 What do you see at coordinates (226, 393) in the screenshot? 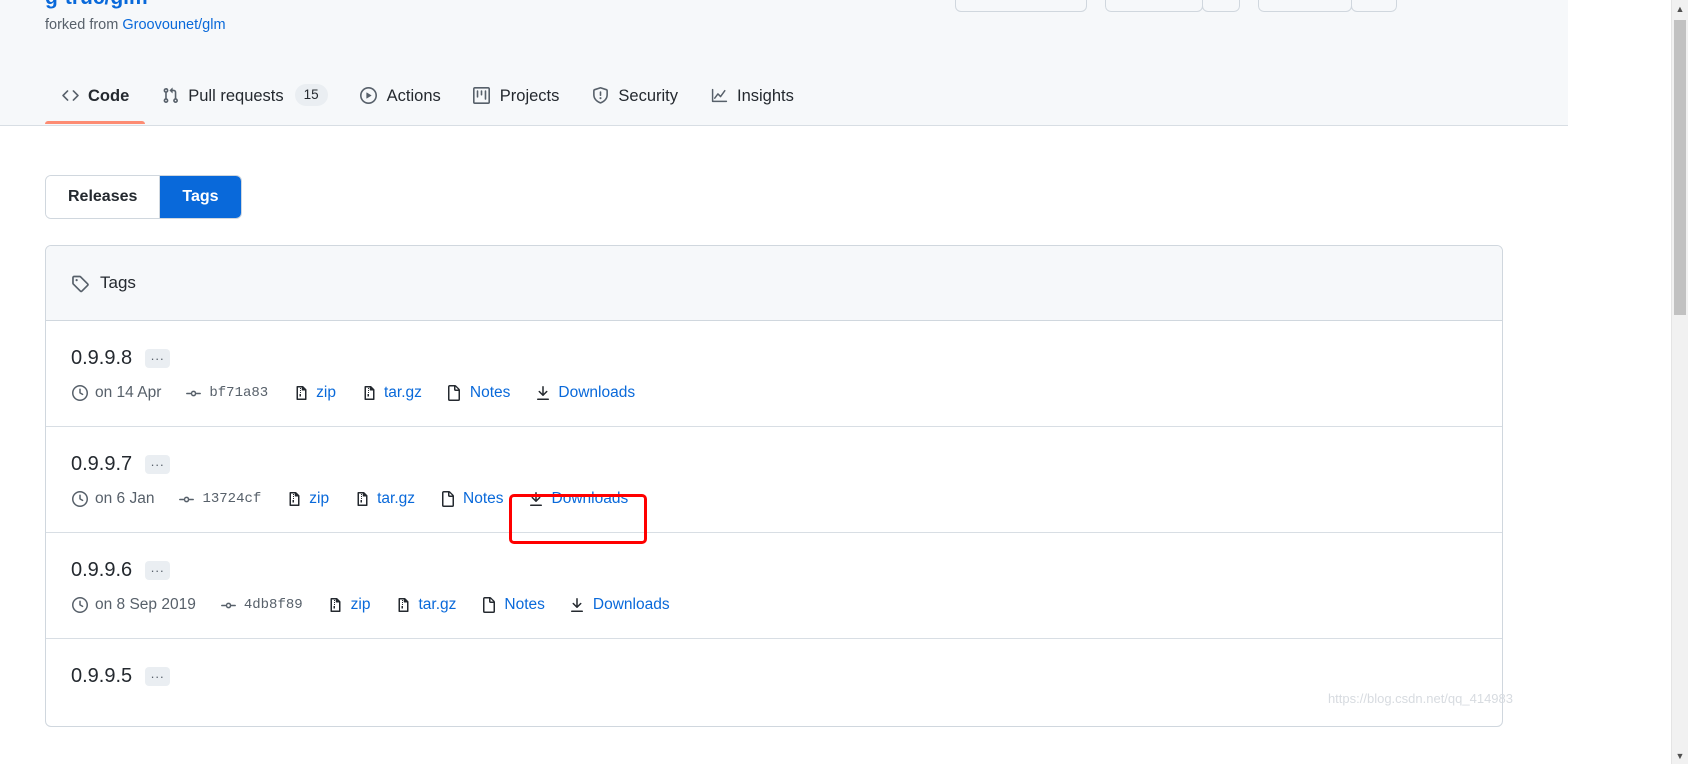
I see `tag-commit: bf71a83` at bounding box center [226, 393].